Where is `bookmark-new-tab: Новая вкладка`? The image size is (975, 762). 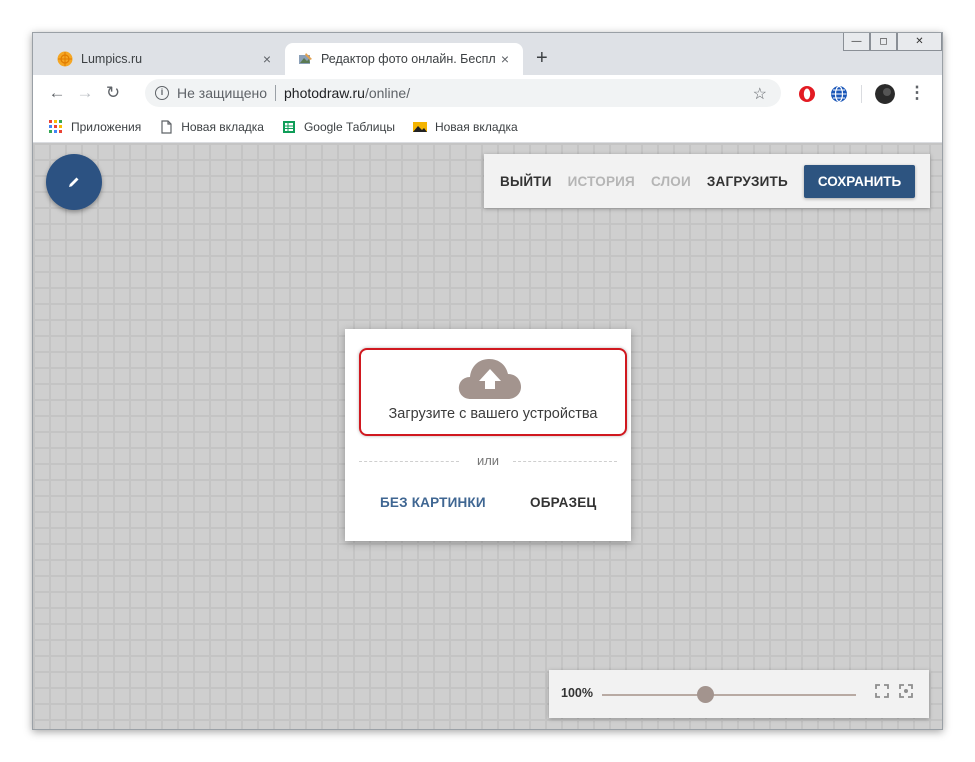
bookmark-new-tab: Новая вкладка is located at coordinates (211, 127).